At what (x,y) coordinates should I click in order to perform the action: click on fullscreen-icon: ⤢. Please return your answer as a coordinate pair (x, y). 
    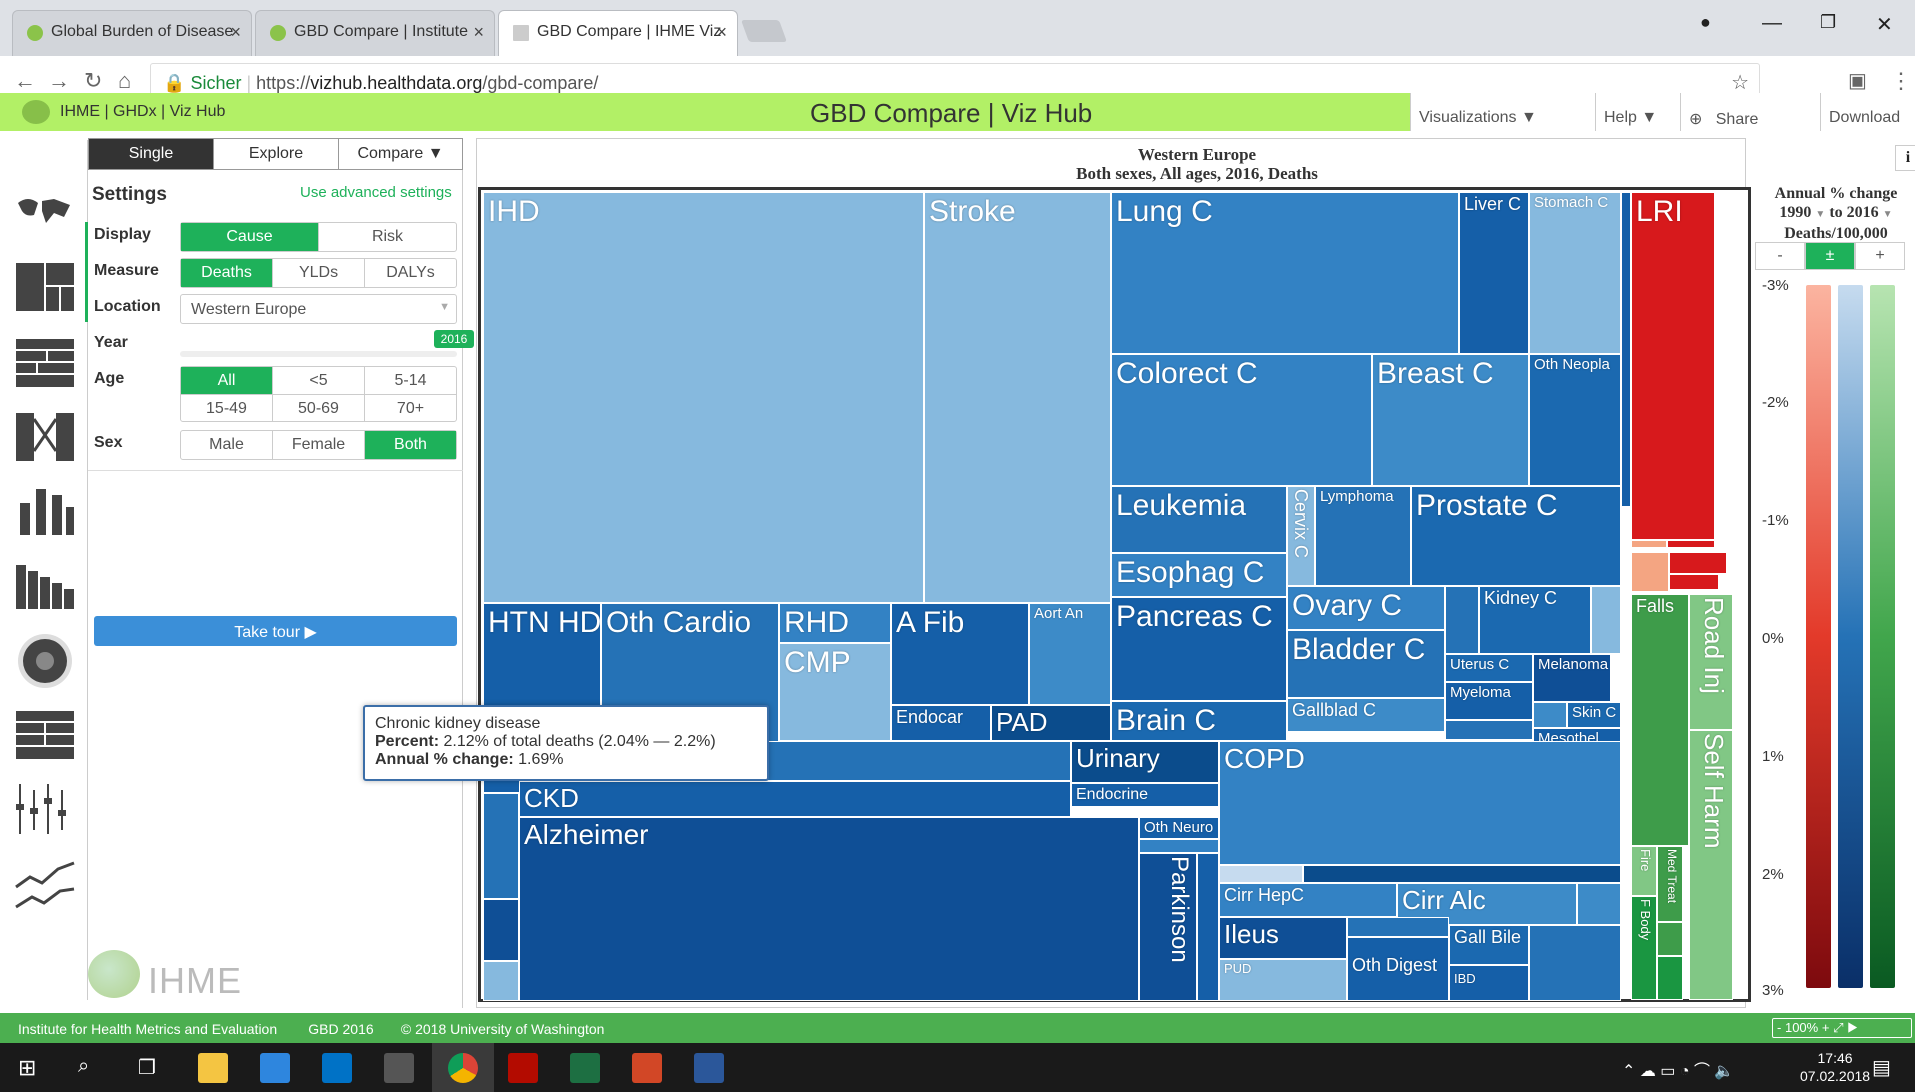
    Looking at the image, I should click on (1838, 1027).